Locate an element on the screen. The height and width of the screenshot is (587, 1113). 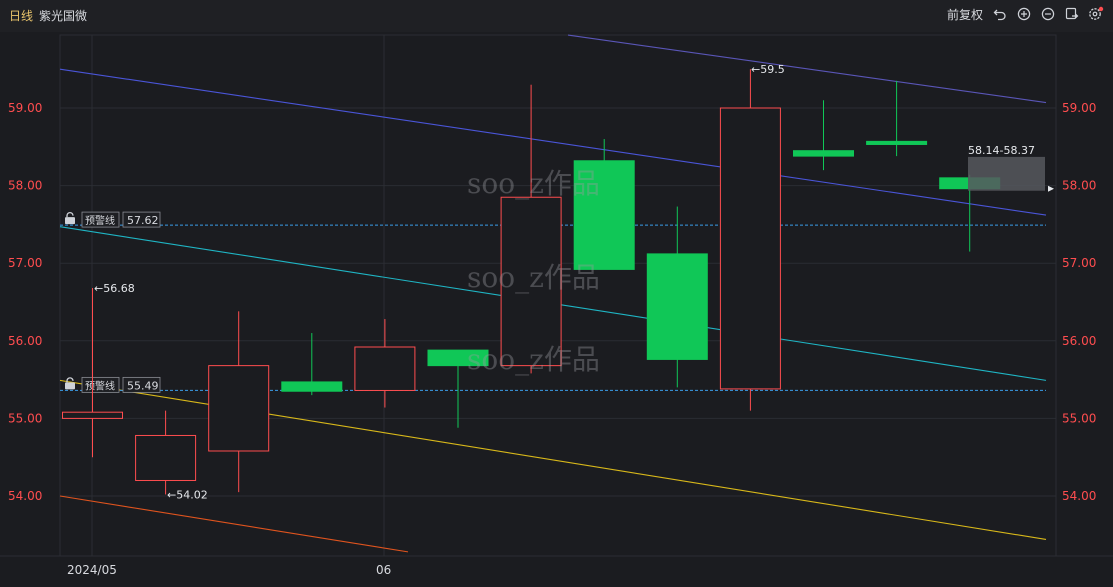
chart-toolbar: 前复权 is located at coordinates (1026, 14).